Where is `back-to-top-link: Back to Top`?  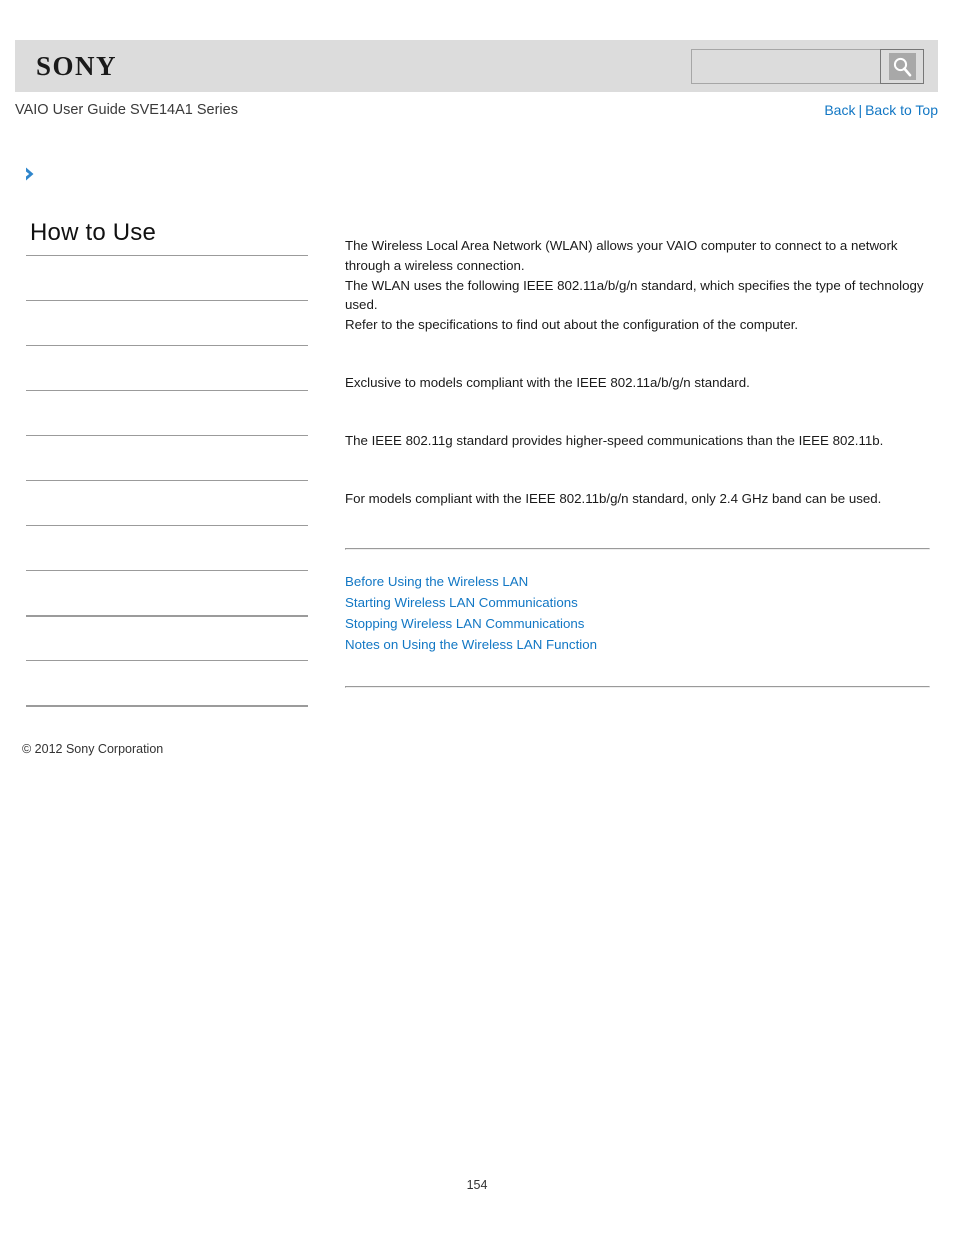
back-to-top-link: Back to Top is located at coordinates (901, 110).